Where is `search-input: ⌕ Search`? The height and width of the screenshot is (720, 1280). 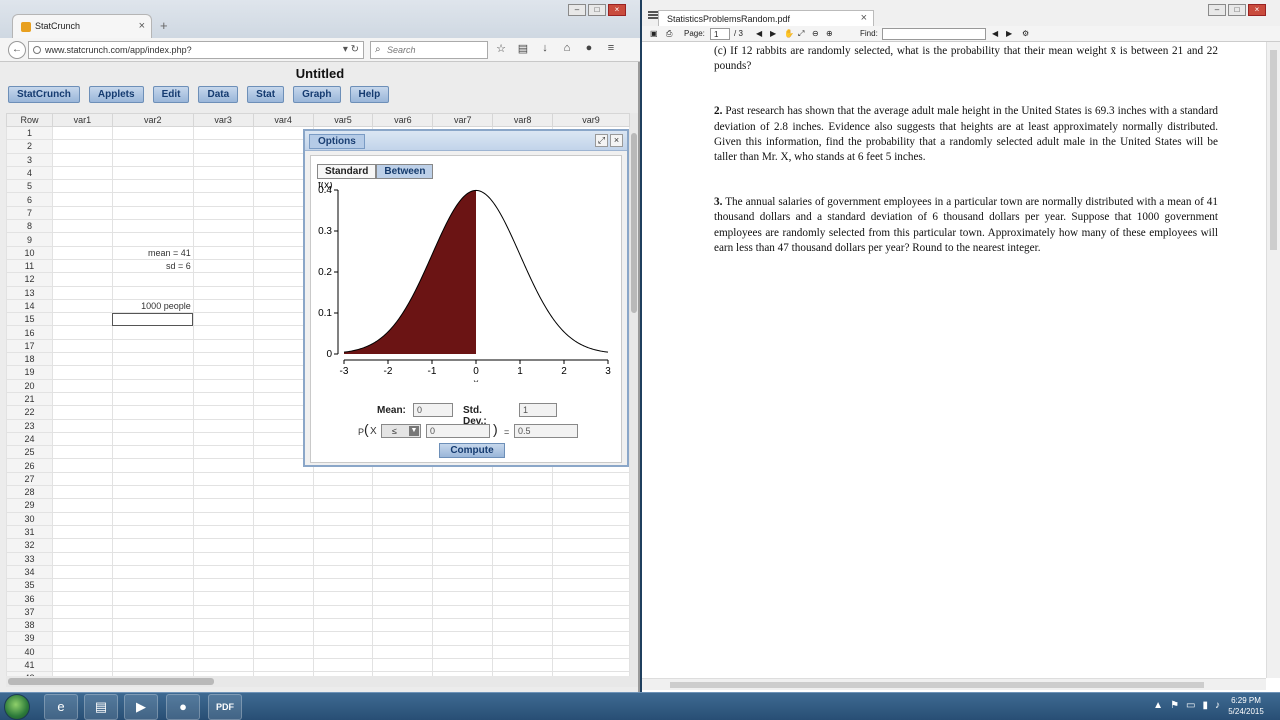
search-input: ⌕ Search is located at coordinates (429, 50).